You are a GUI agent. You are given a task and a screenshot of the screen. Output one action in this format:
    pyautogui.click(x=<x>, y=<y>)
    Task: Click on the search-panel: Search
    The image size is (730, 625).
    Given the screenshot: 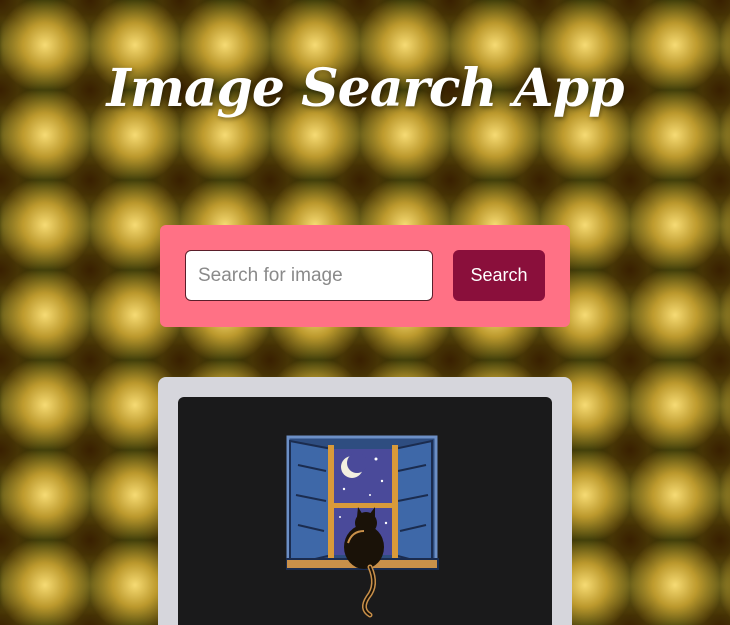 What is the action you would take?
    pyautogui.click(x=365, y=276)
    